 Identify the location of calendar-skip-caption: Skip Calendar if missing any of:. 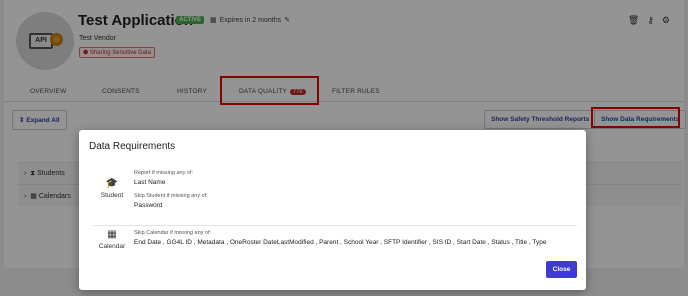
(173, 233).